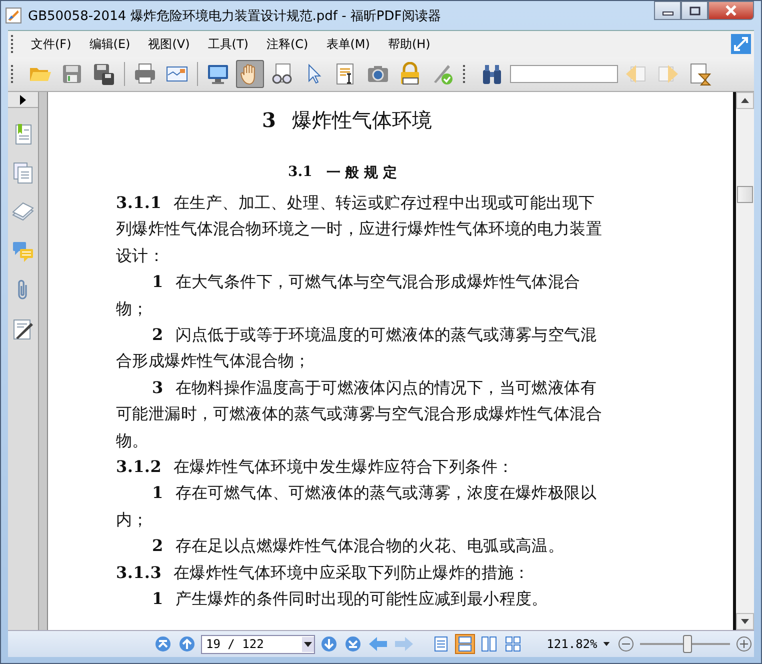 The image size is (762, 664). Describe the element at coordinates (488, 644) in the screenshot. I see `facing-pages-icon` at that location.